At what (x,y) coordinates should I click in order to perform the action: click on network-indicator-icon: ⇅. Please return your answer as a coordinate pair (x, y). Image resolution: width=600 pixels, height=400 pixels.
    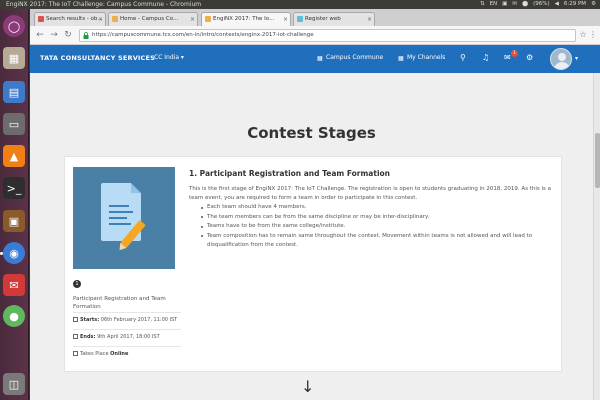
    Looking at the image, I should click on (482, 4).